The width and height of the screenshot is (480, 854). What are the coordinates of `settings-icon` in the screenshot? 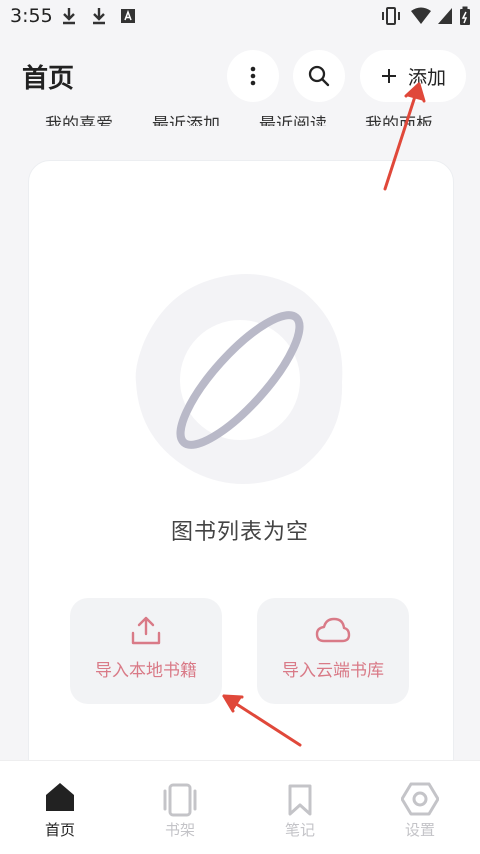 It's located at (420, 799).